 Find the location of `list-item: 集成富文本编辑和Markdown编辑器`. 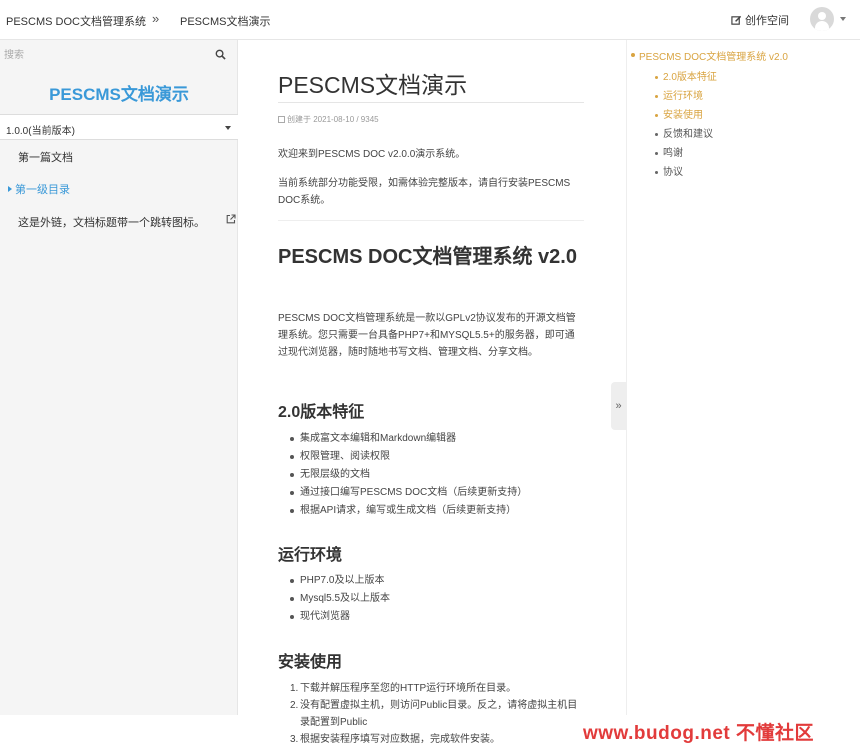

list-item: 集成富文本编辑和Markdown编辑器 is located at coordinates (437, 439).